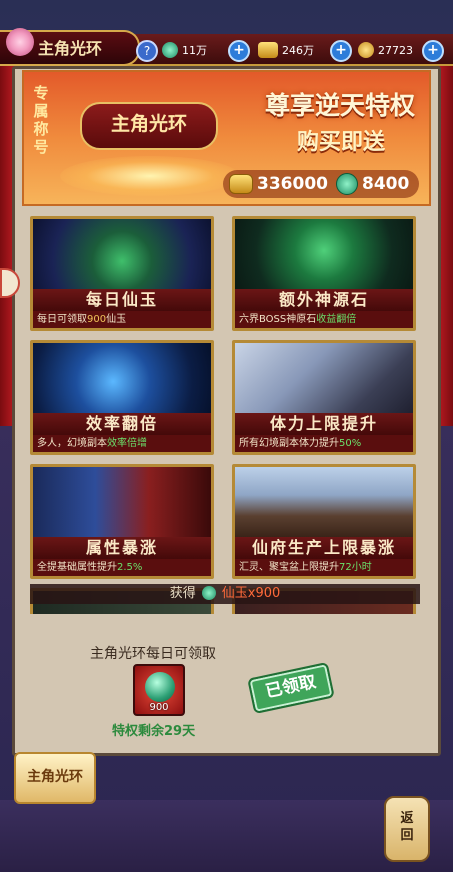 The height and width of the screenshot is (872, 453). I want to click on palace-art, so click(324, 502).